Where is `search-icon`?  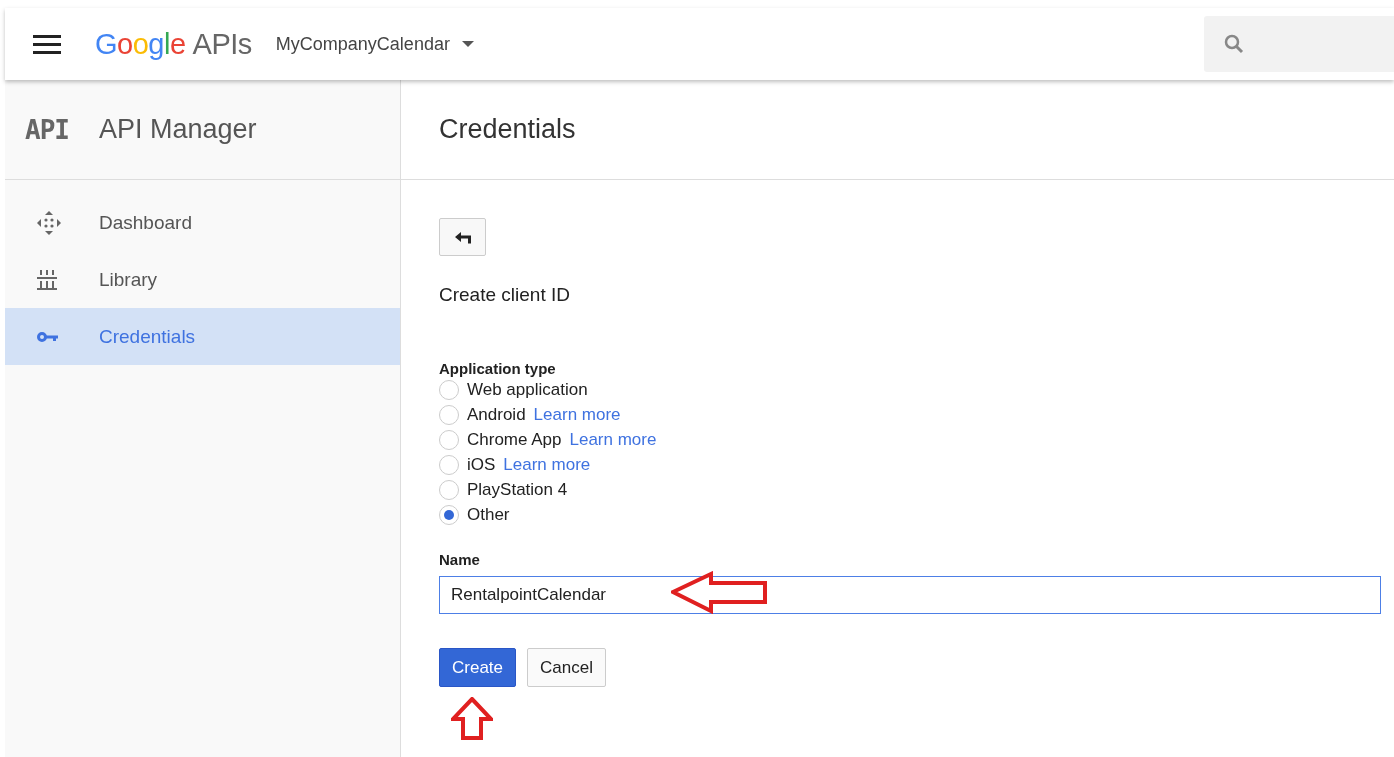
search-icon is located at coordinates (1234, 44).